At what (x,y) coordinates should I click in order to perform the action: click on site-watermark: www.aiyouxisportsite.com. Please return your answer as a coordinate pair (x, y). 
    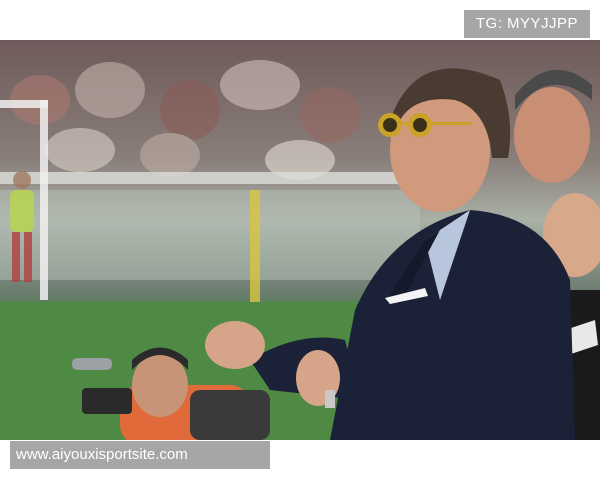
    Looking at the image, I should click on (140, 455).